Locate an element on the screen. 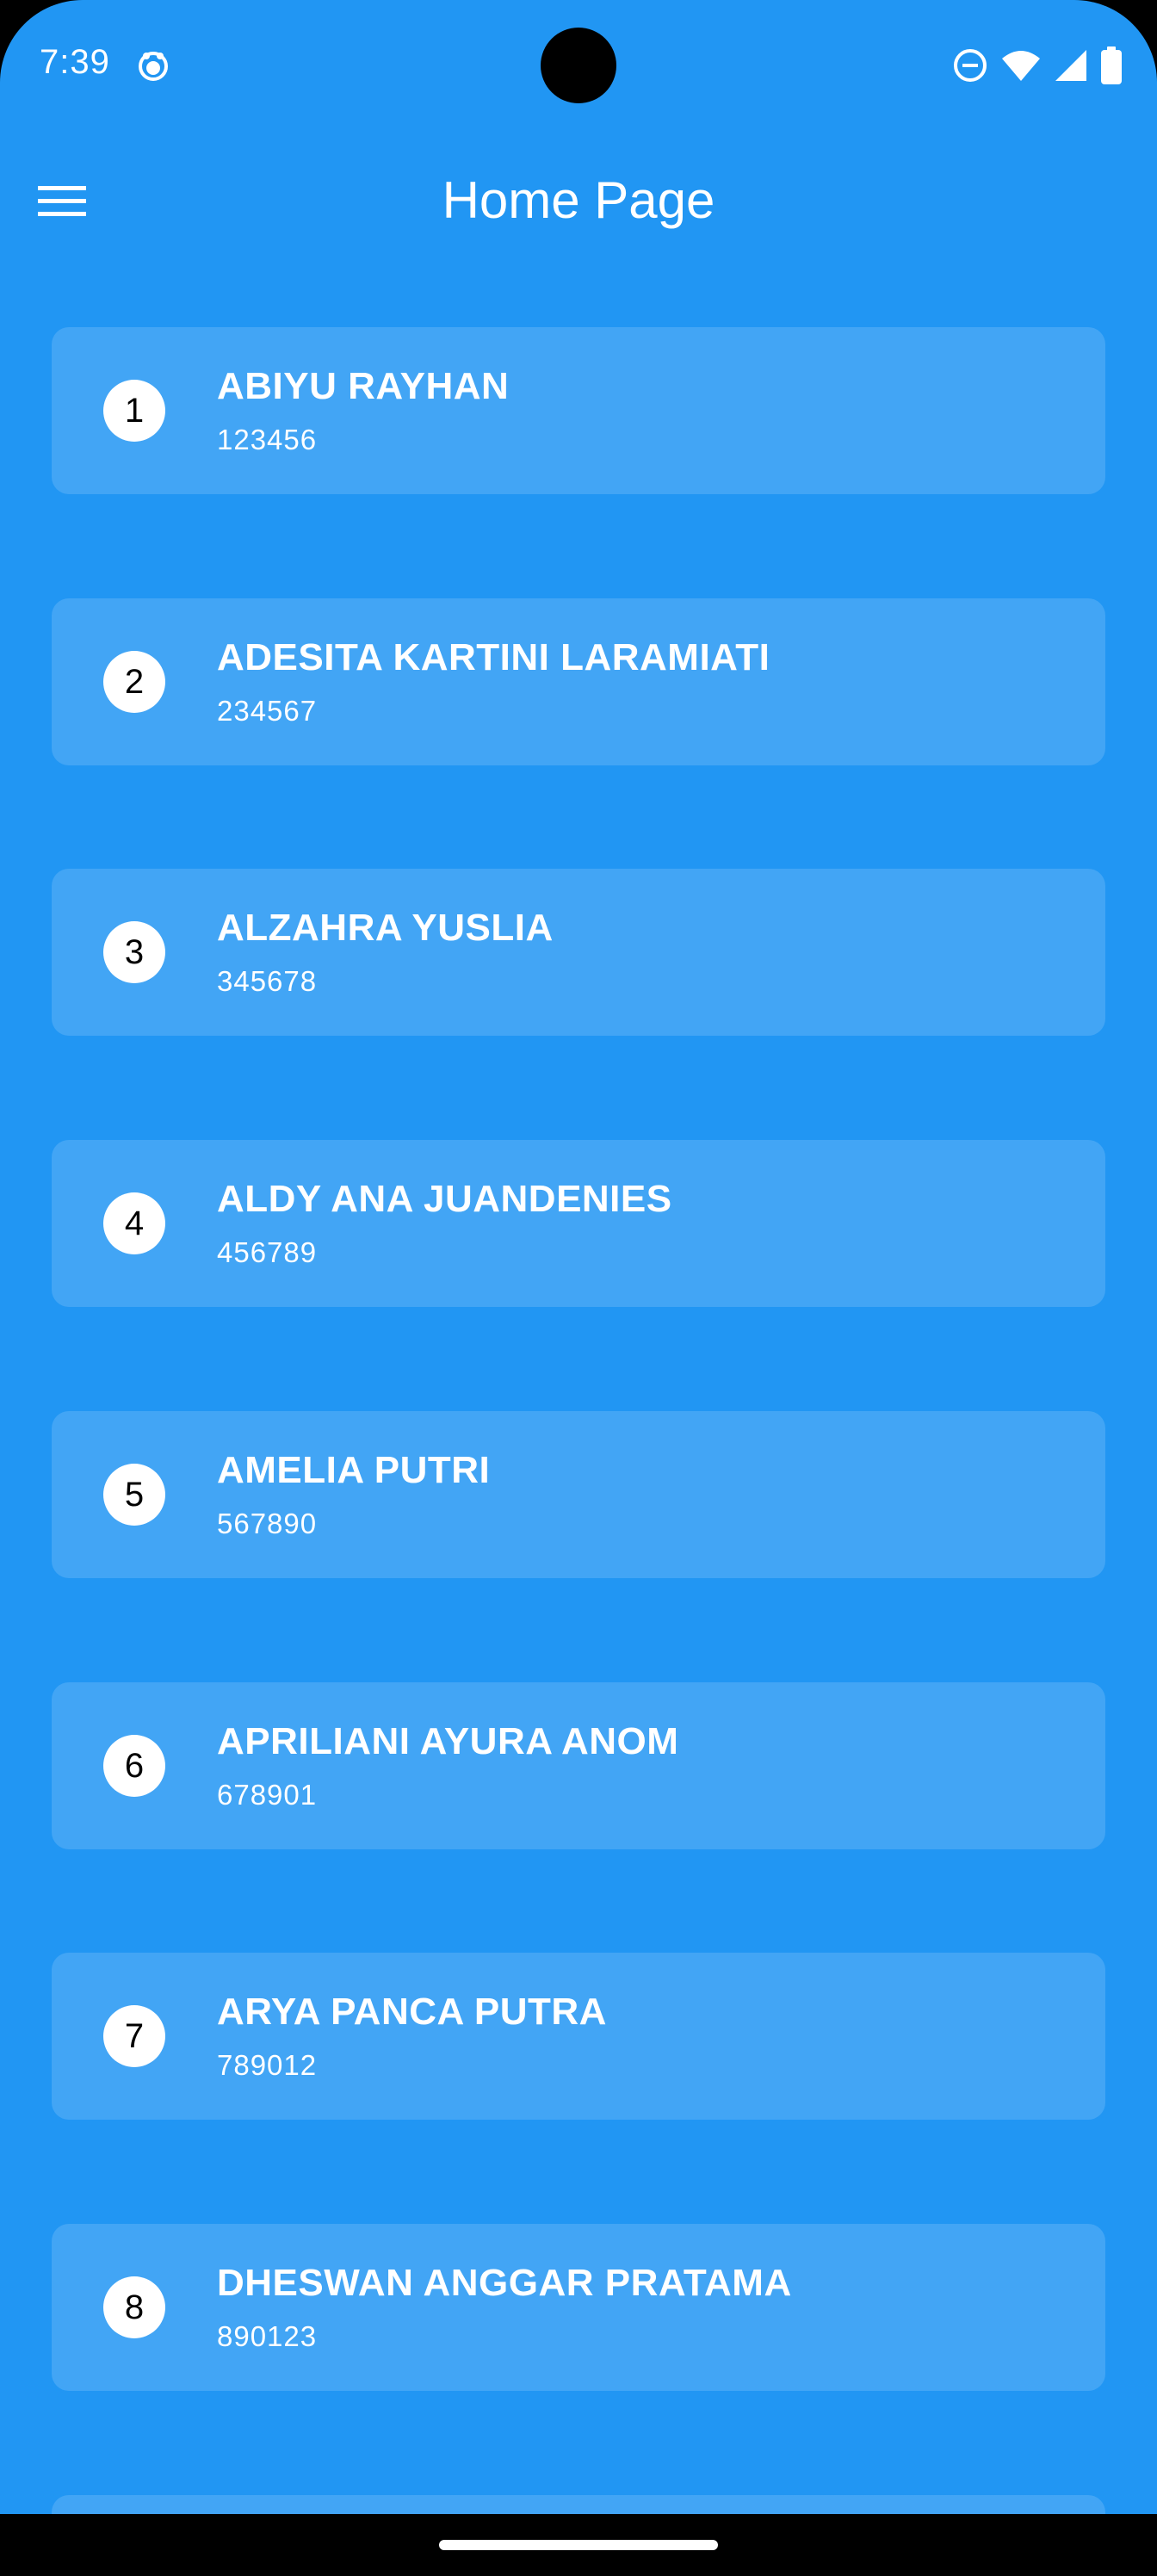  camera-cutout is located at coordinates (579, 65).